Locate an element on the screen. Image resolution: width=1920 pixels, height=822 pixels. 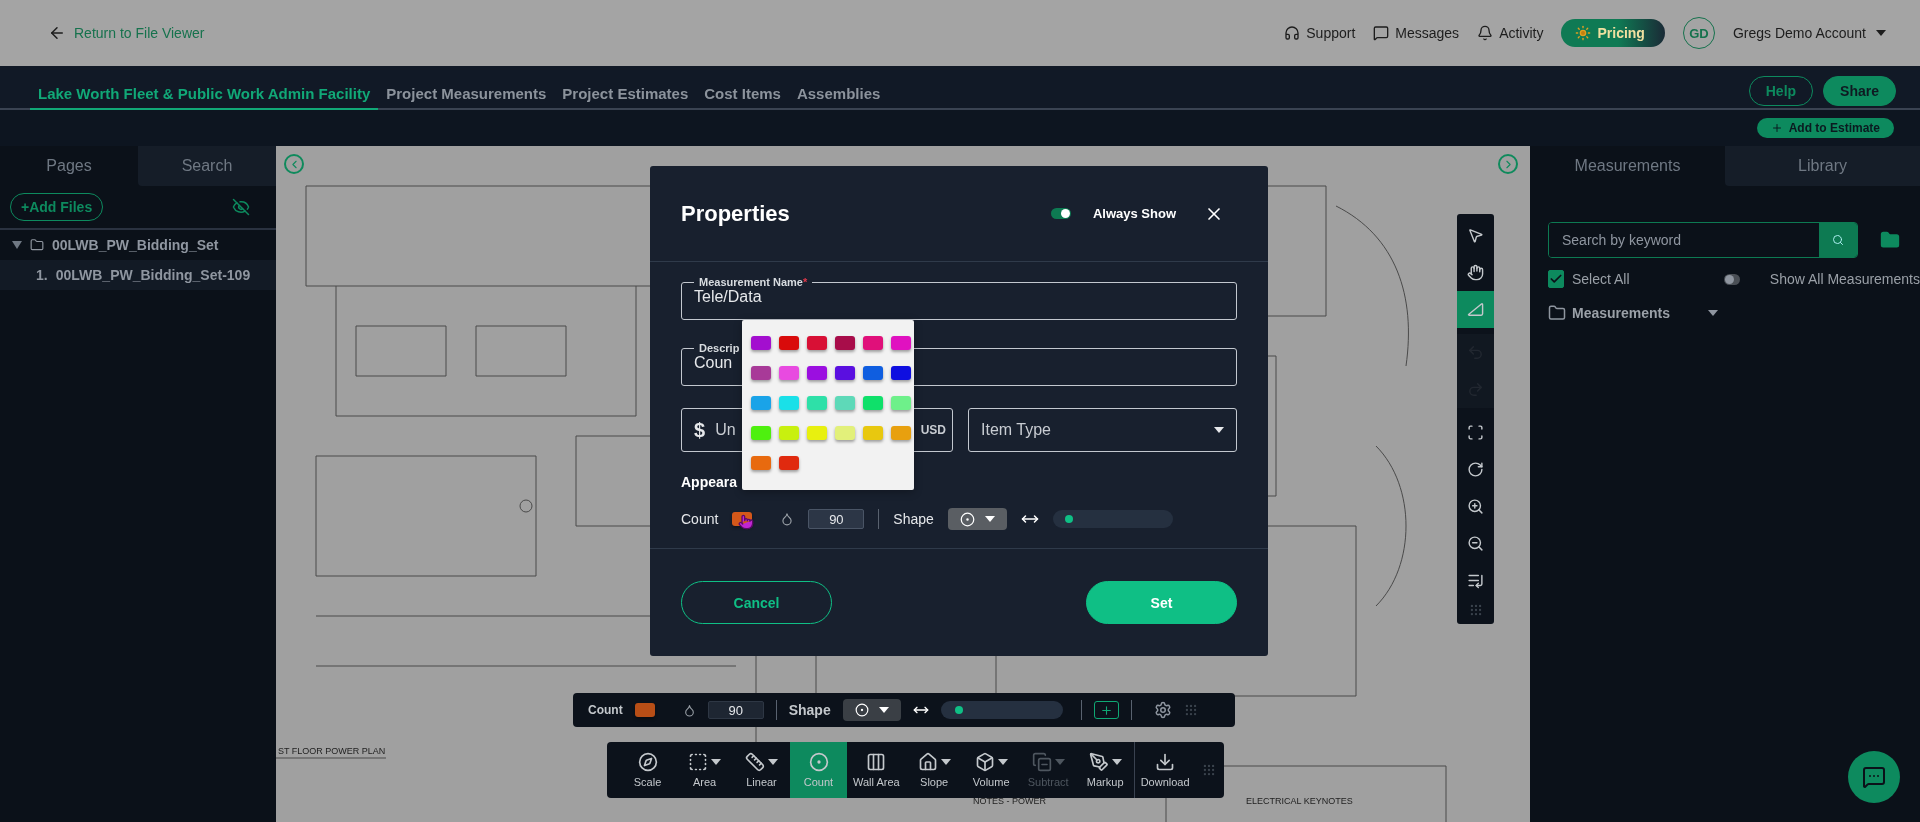
tool-button: Download is located at coordinates (1164, 770).